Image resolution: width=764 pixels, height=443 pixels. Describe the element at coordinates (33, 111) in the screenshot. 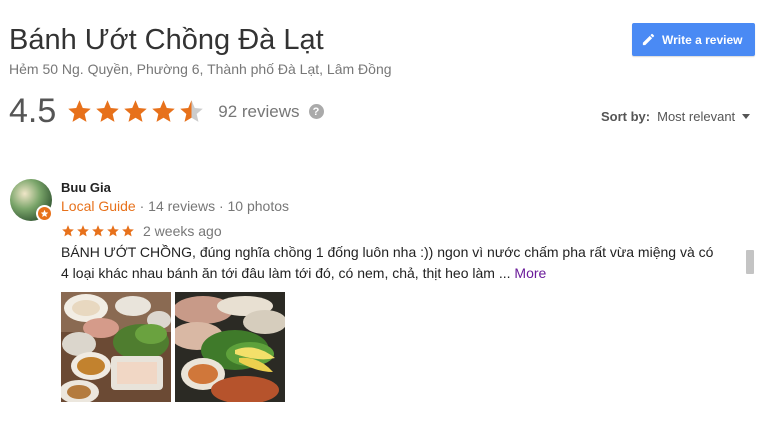

I see `rating-value: 4.5` at that location.